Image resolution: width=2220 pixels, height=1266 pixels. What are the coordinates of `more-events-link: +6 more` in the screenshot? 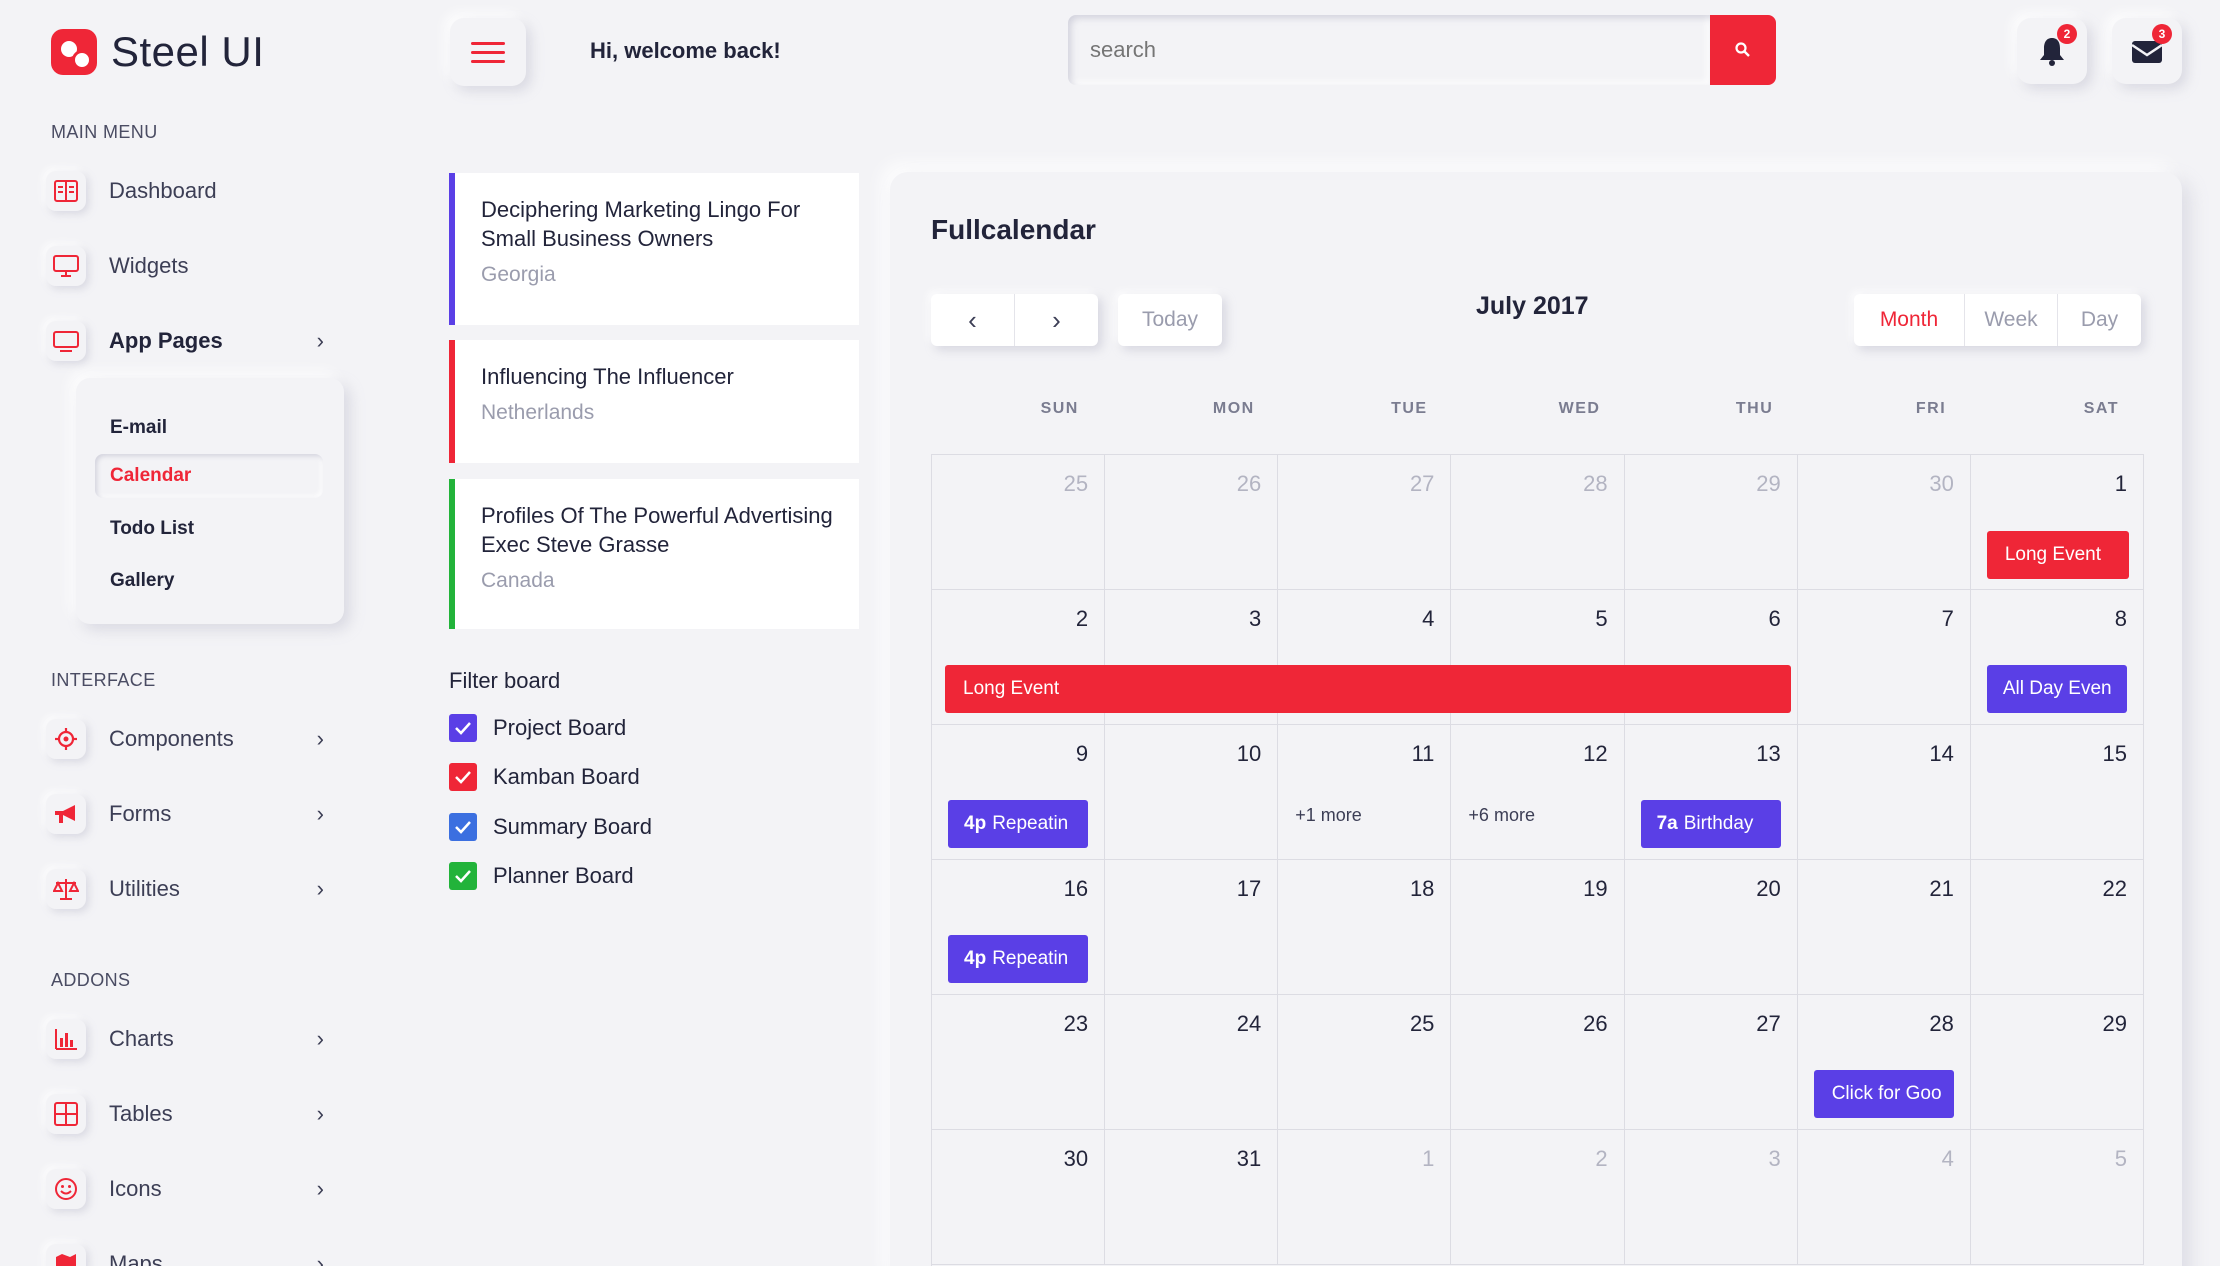 It's located at (1501, 815).